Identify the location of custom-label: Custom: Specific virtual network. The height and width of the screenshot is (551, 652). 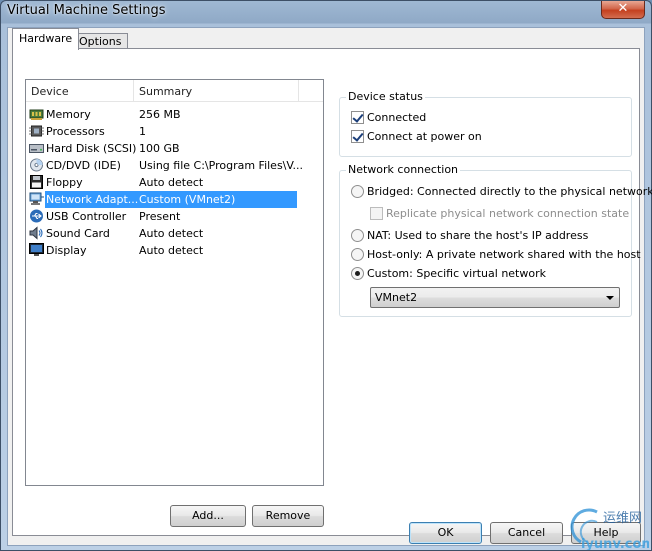
(456, 273).